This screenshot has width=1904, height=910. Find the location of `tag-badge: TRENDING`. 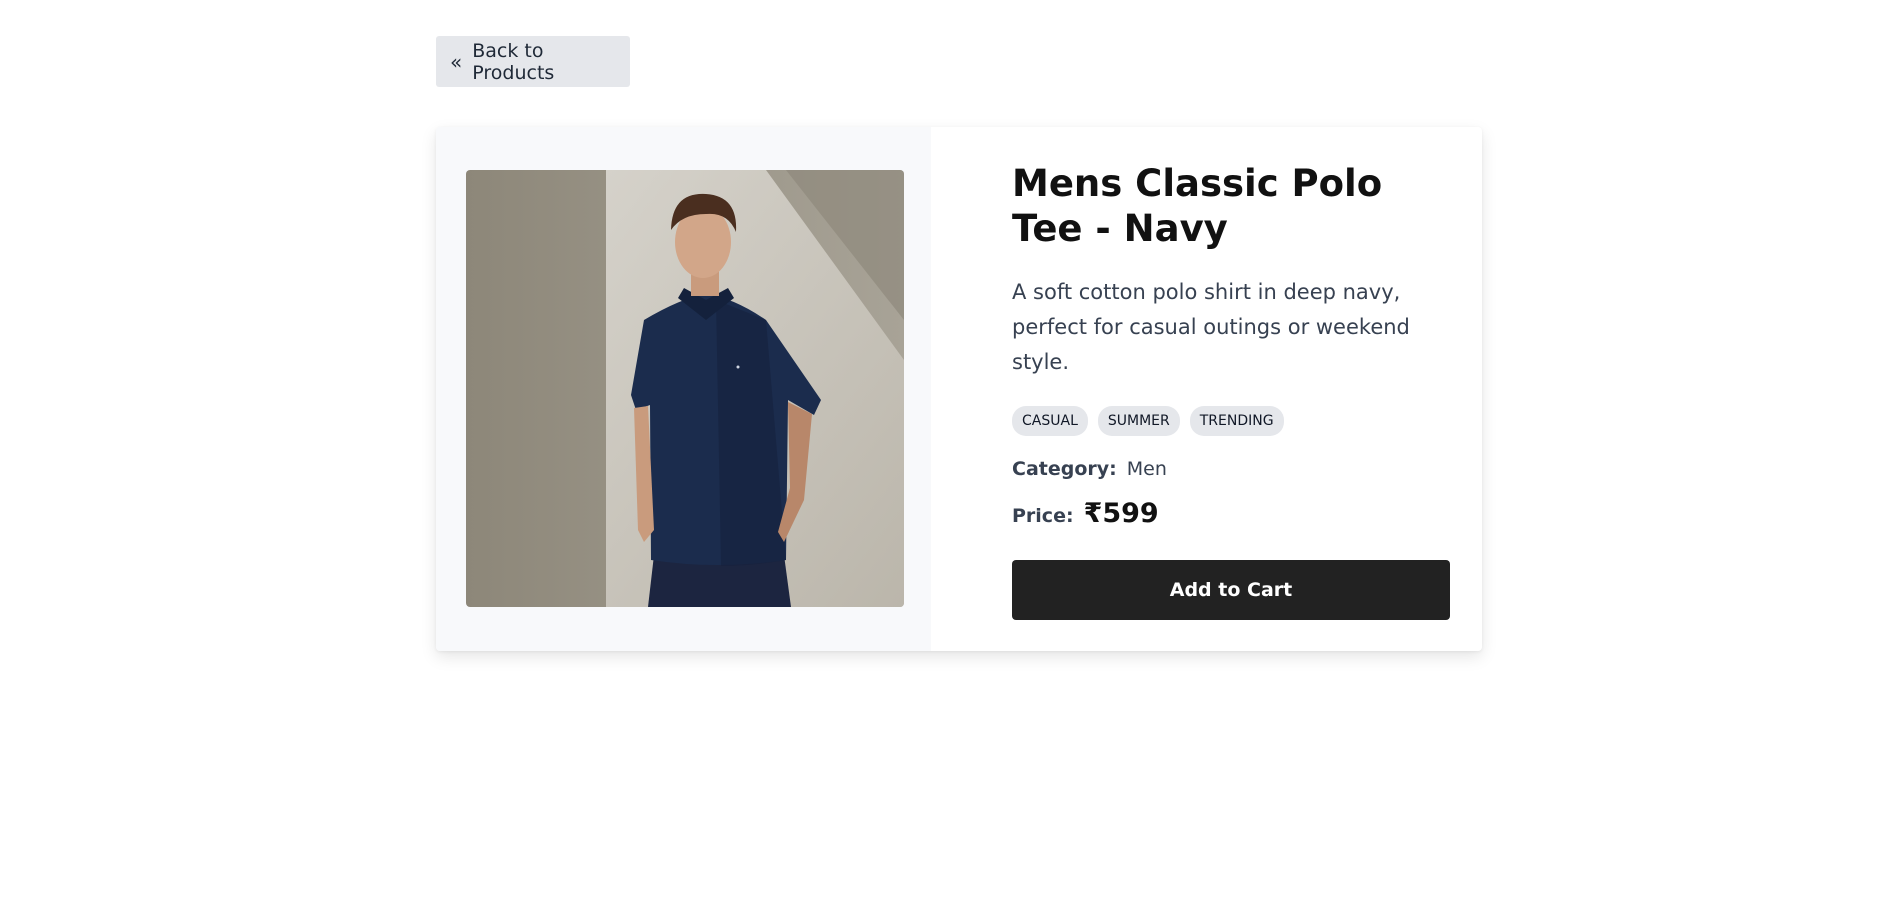

tag-badge: TRENDING is located at coordinates (1236, 421).